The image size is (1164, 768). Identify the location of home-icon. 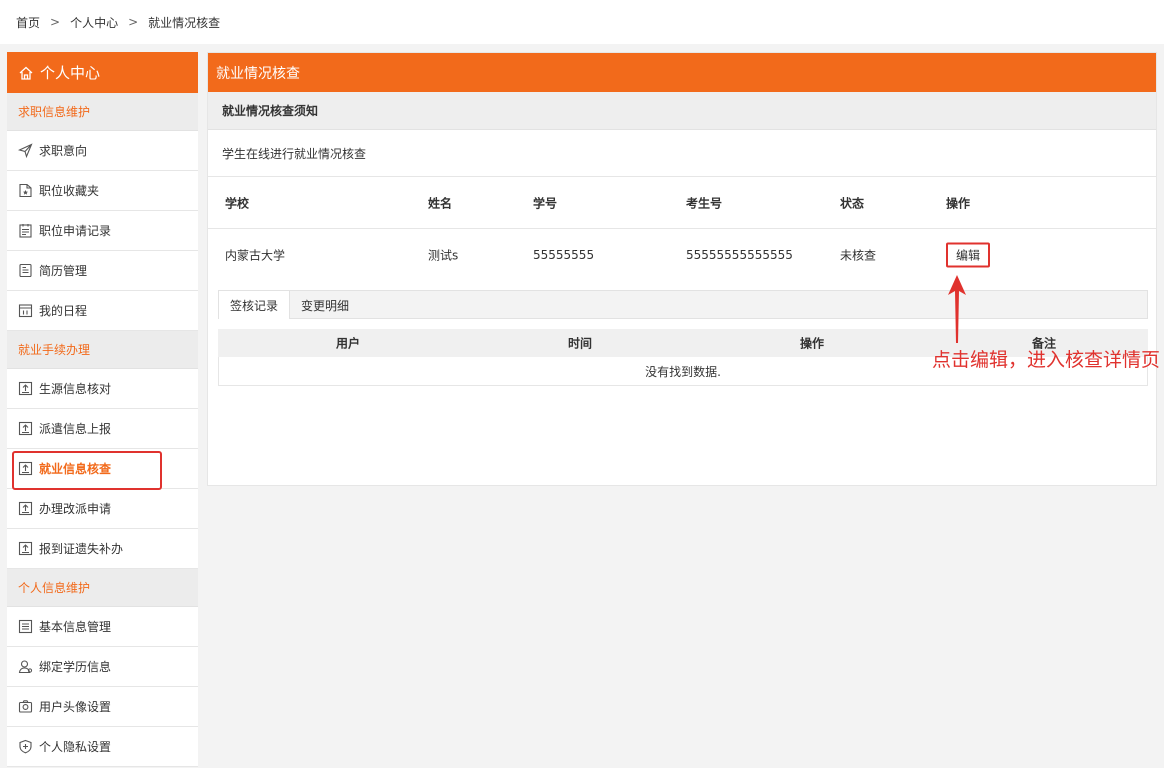
(26, 73).